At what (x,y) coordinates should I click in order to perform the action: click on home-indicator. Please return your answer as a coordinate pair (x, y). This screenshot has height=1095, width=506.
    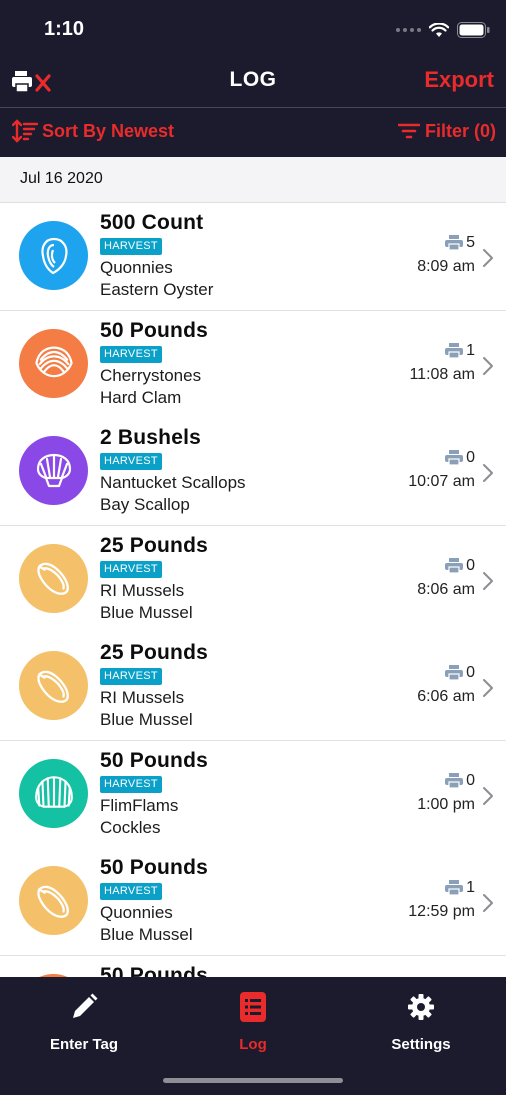
    Looking at the image, I should click on (253, 1080).